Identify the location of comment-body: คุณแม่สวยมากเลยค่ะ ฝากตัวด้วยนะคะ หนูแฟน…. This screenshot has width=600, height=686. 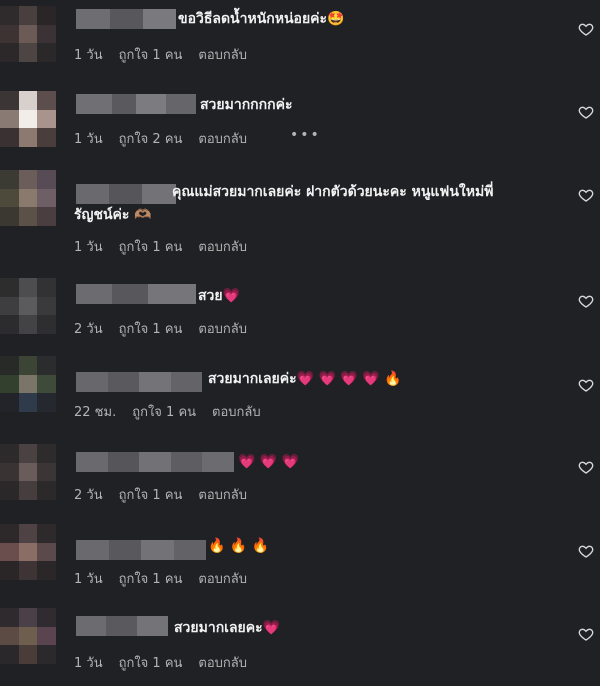
(333, 192).